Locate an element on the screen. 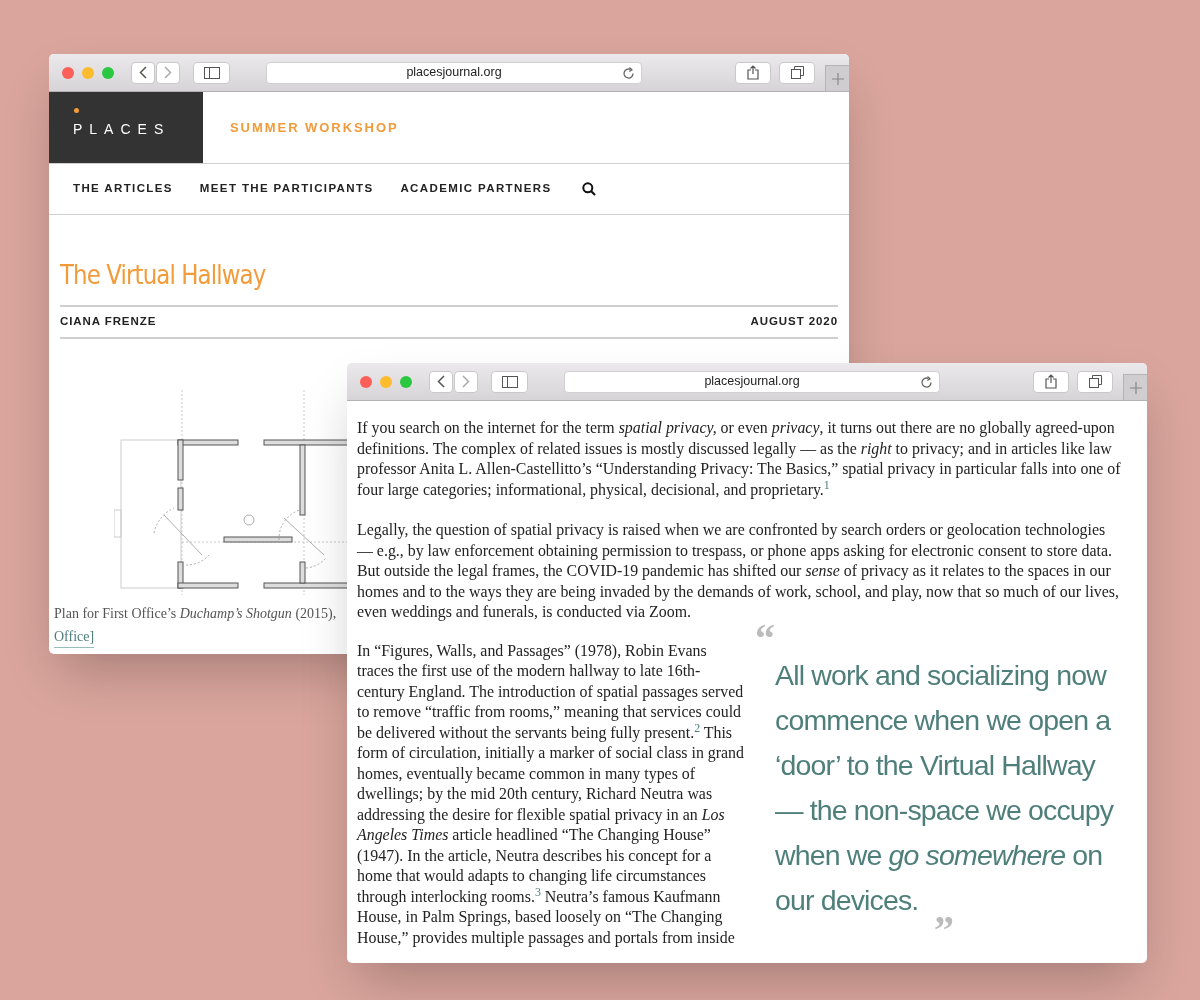  logo-text: PLACES is located at coordinates (122, 129).